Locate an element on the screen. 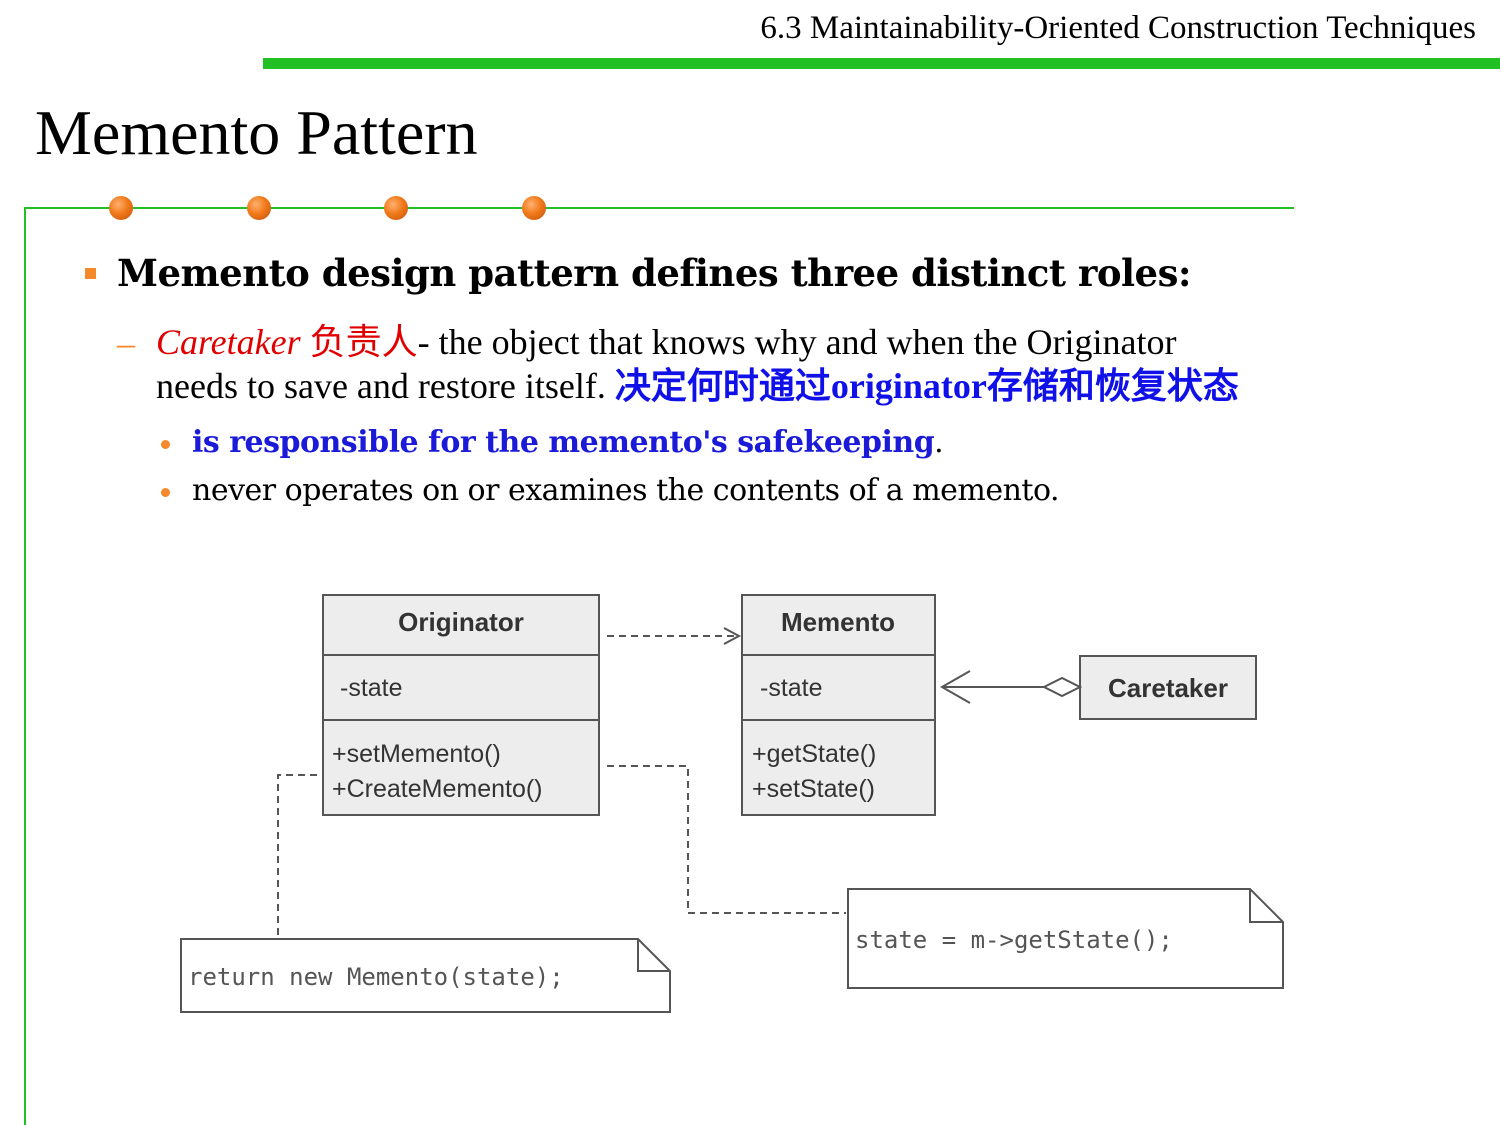 This screenshot has width=1500, height=1125. memento-op-2: +setState() is located at coordinates (813, 789).